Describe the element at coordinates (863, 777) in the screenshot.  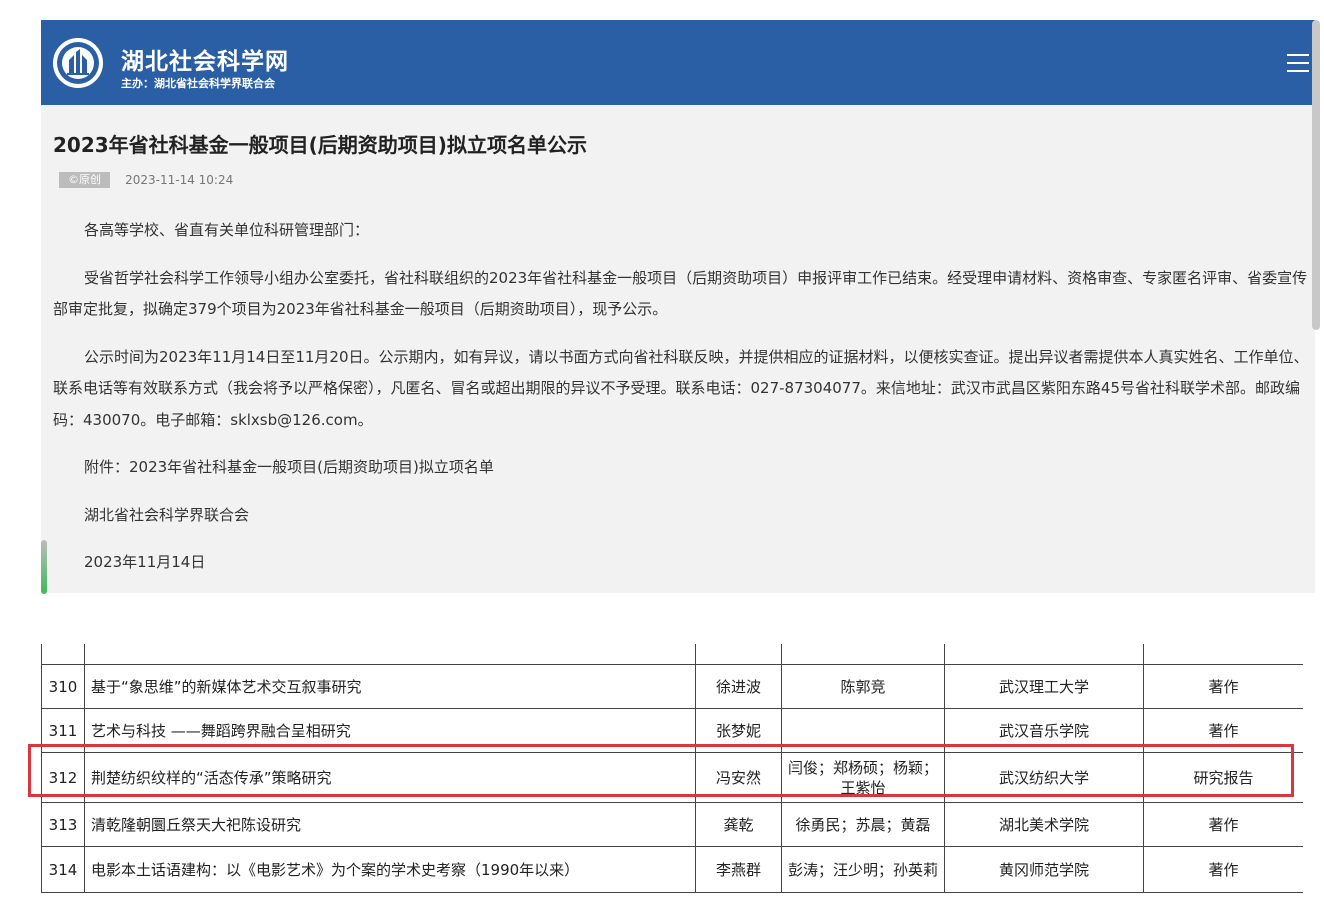
I see `project-members: 闫俊；郑杨硕；杨颖；王紫怡` at that location.